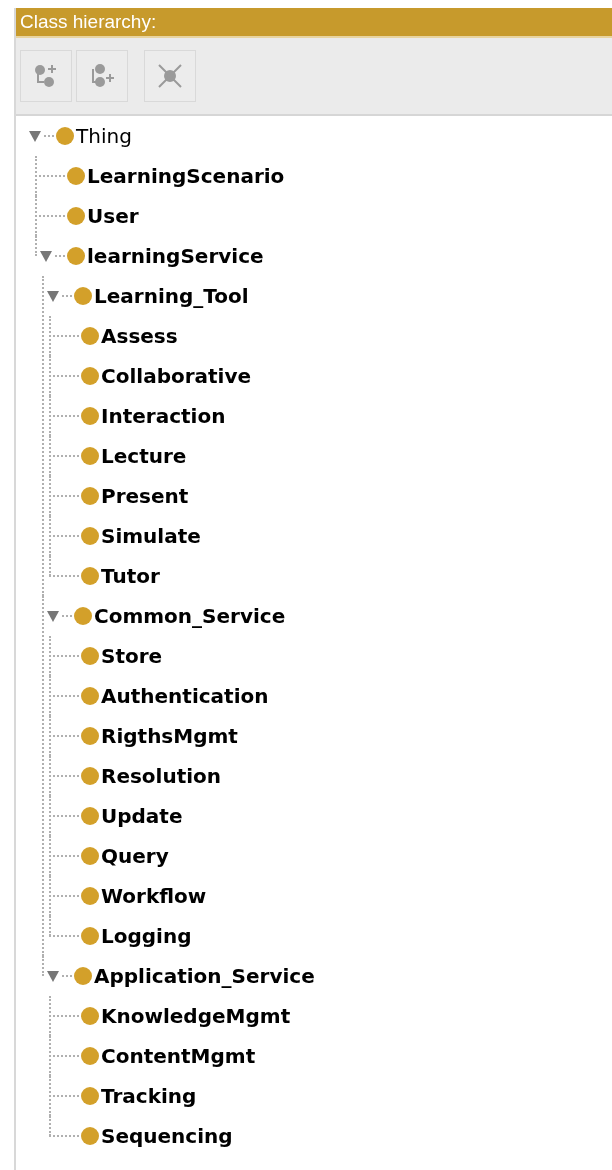  Describe the element at coordinates (149, 1096) in the screenshot. I see `class-label: Tracking` at that location.